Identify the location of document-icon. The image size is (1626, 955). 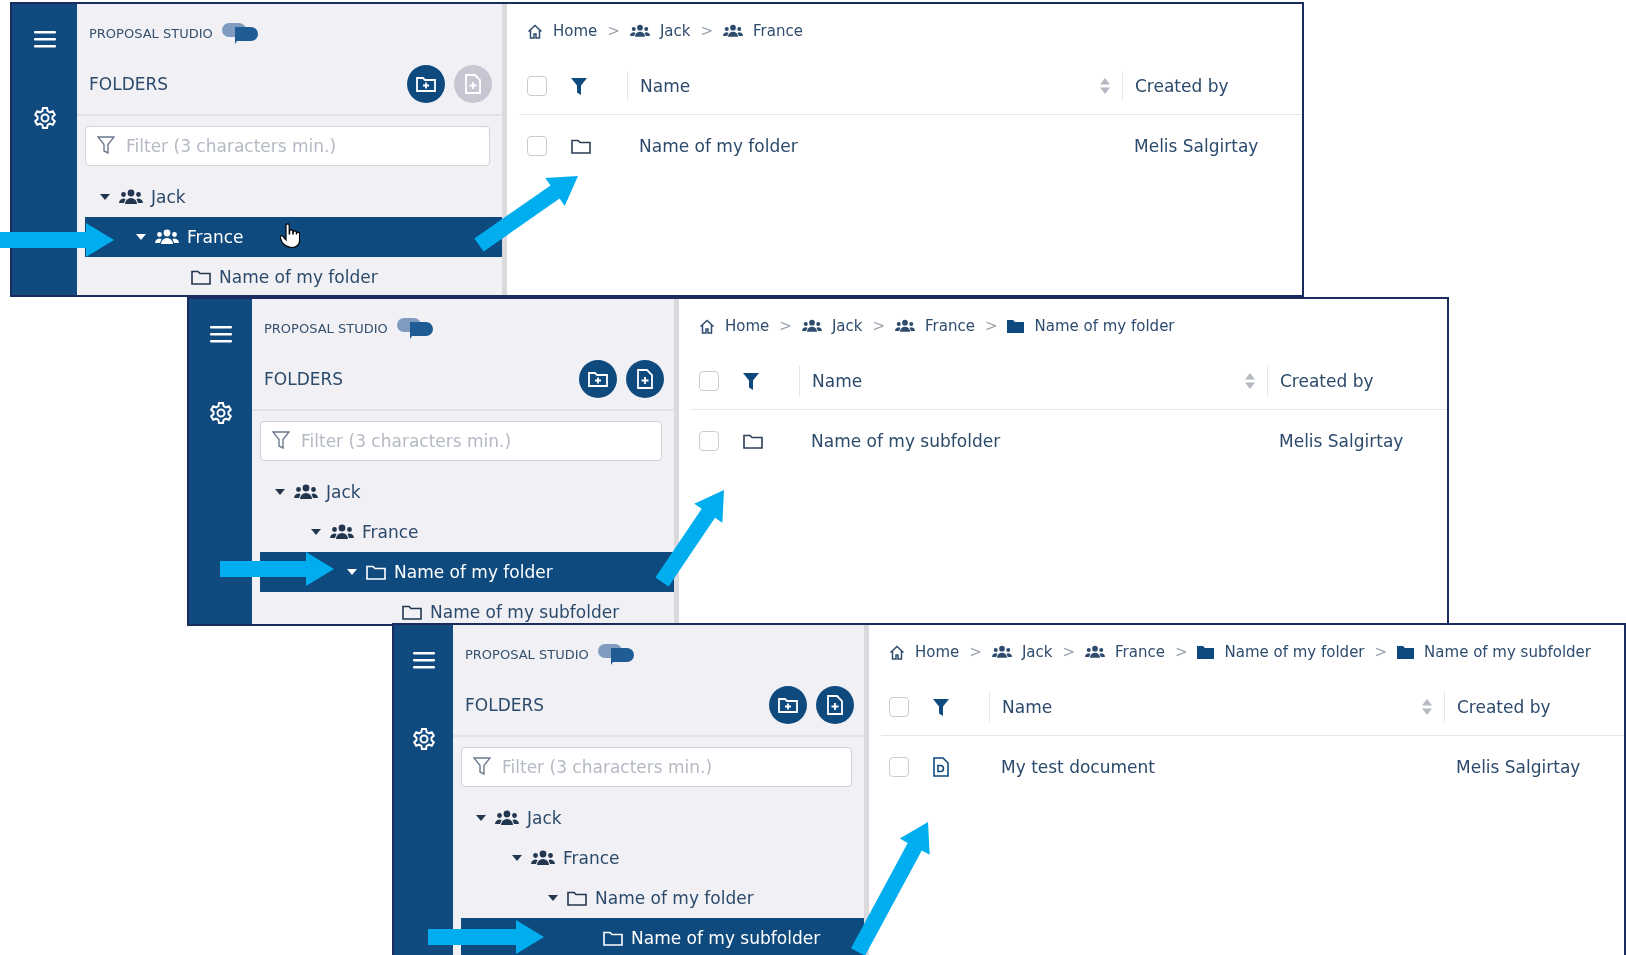
(941, 767).